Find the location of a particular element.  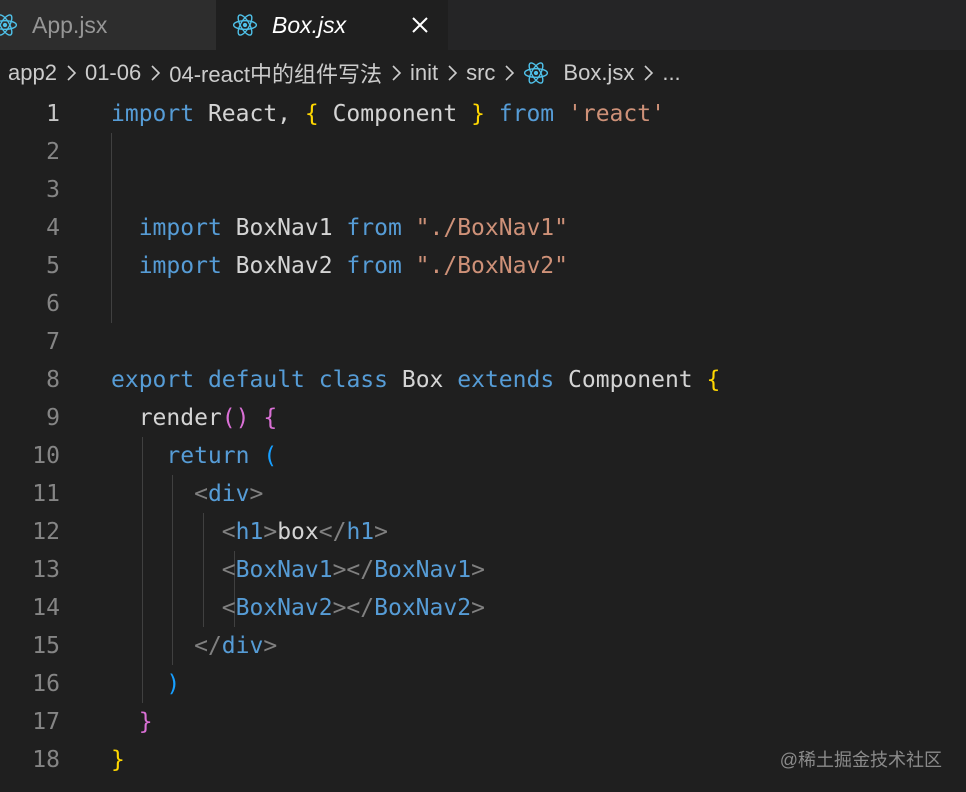

code-token: () is located at coordinates (235, 418).